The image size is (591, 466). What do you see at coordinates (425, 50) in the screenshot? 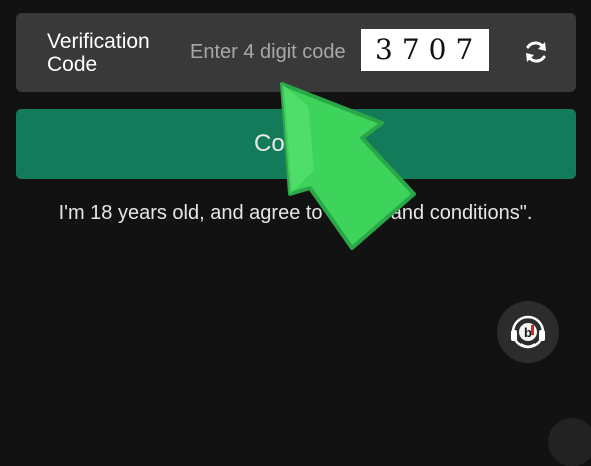
I see `captcha-image: 3707` at bounding box center [425, 50].